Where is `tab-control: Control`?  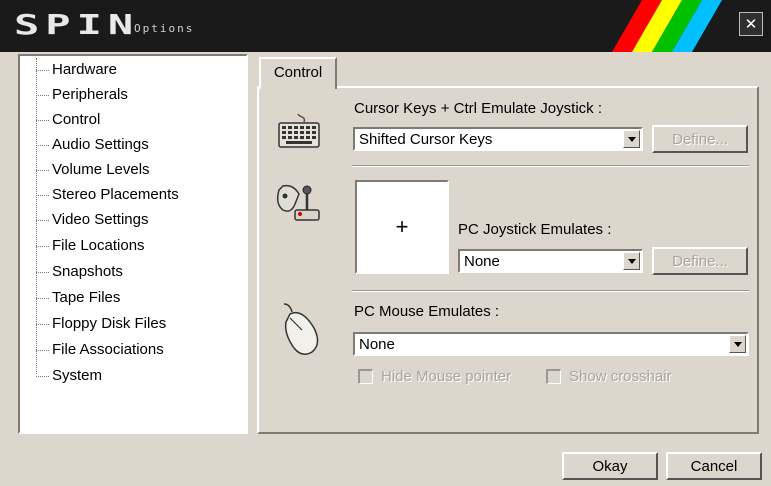 tab-control: Control is located at coordinates (298, 73).